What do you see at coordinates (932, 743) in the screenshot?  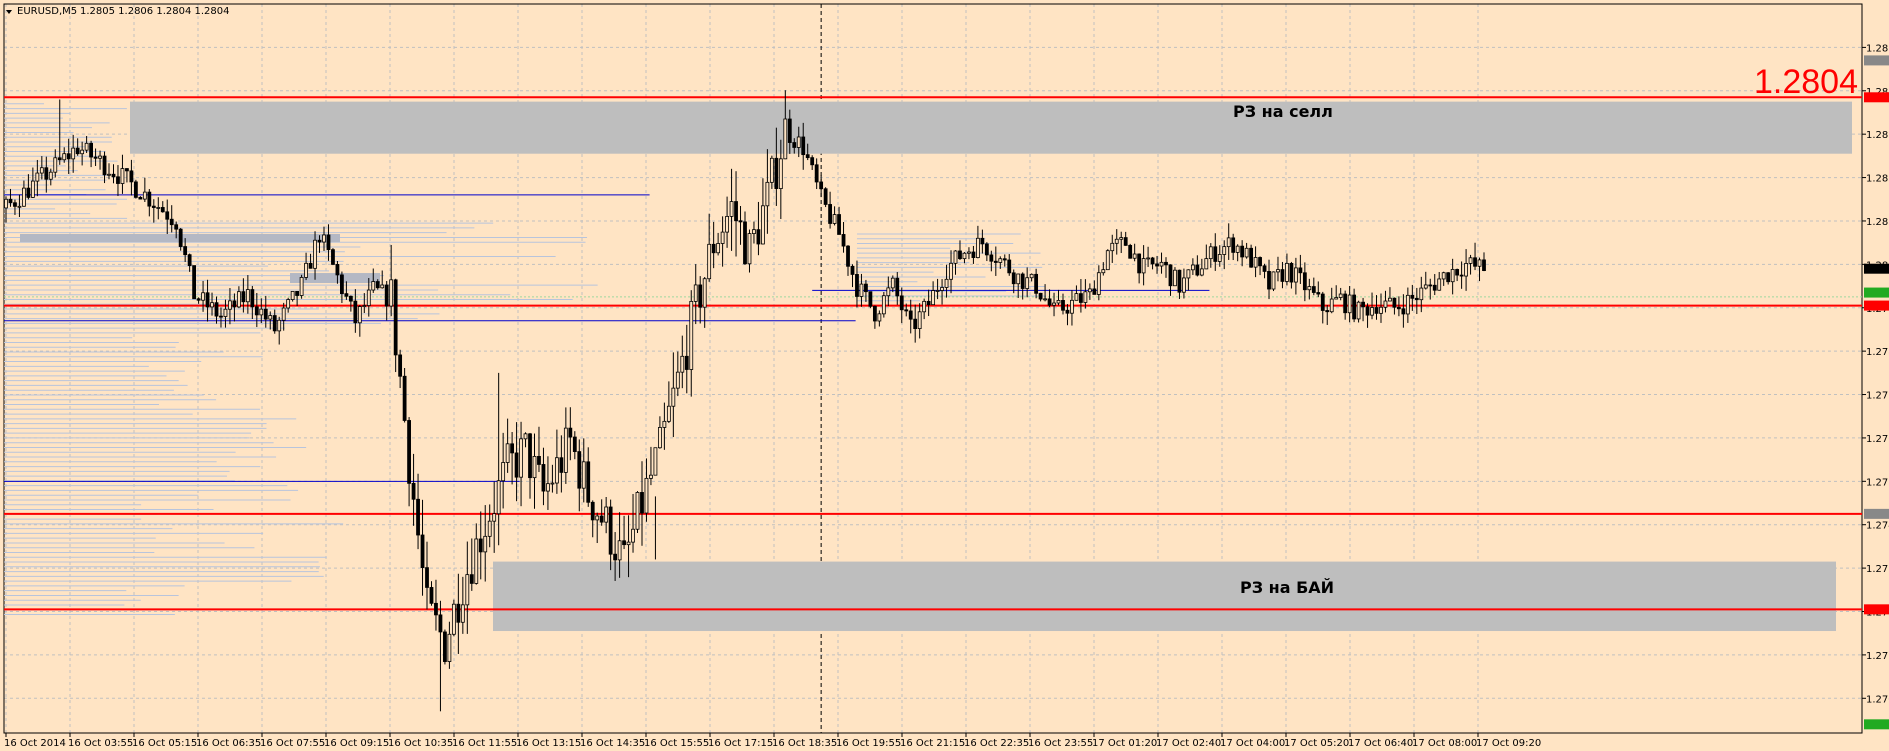 I see `x-tick-label: 16 Oct 21:15` at bounding box center [932, 743].